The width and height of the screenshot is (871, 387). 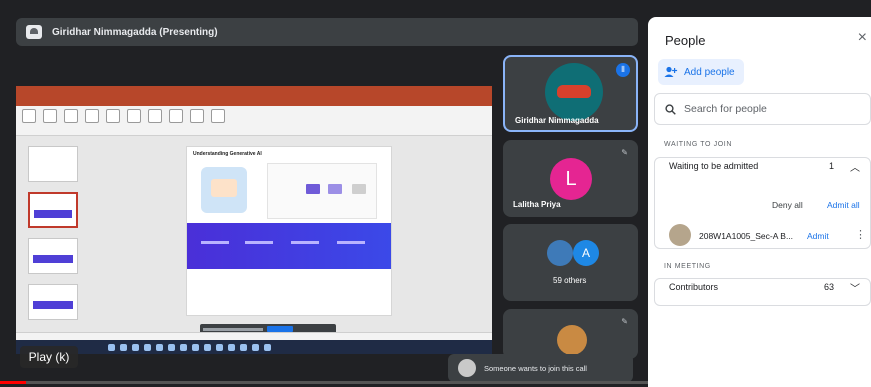 What do you see at coordinates (787, 205) in the screenshot?
I see `deny-all-button: Deny all` at bounding box center [787, 205].